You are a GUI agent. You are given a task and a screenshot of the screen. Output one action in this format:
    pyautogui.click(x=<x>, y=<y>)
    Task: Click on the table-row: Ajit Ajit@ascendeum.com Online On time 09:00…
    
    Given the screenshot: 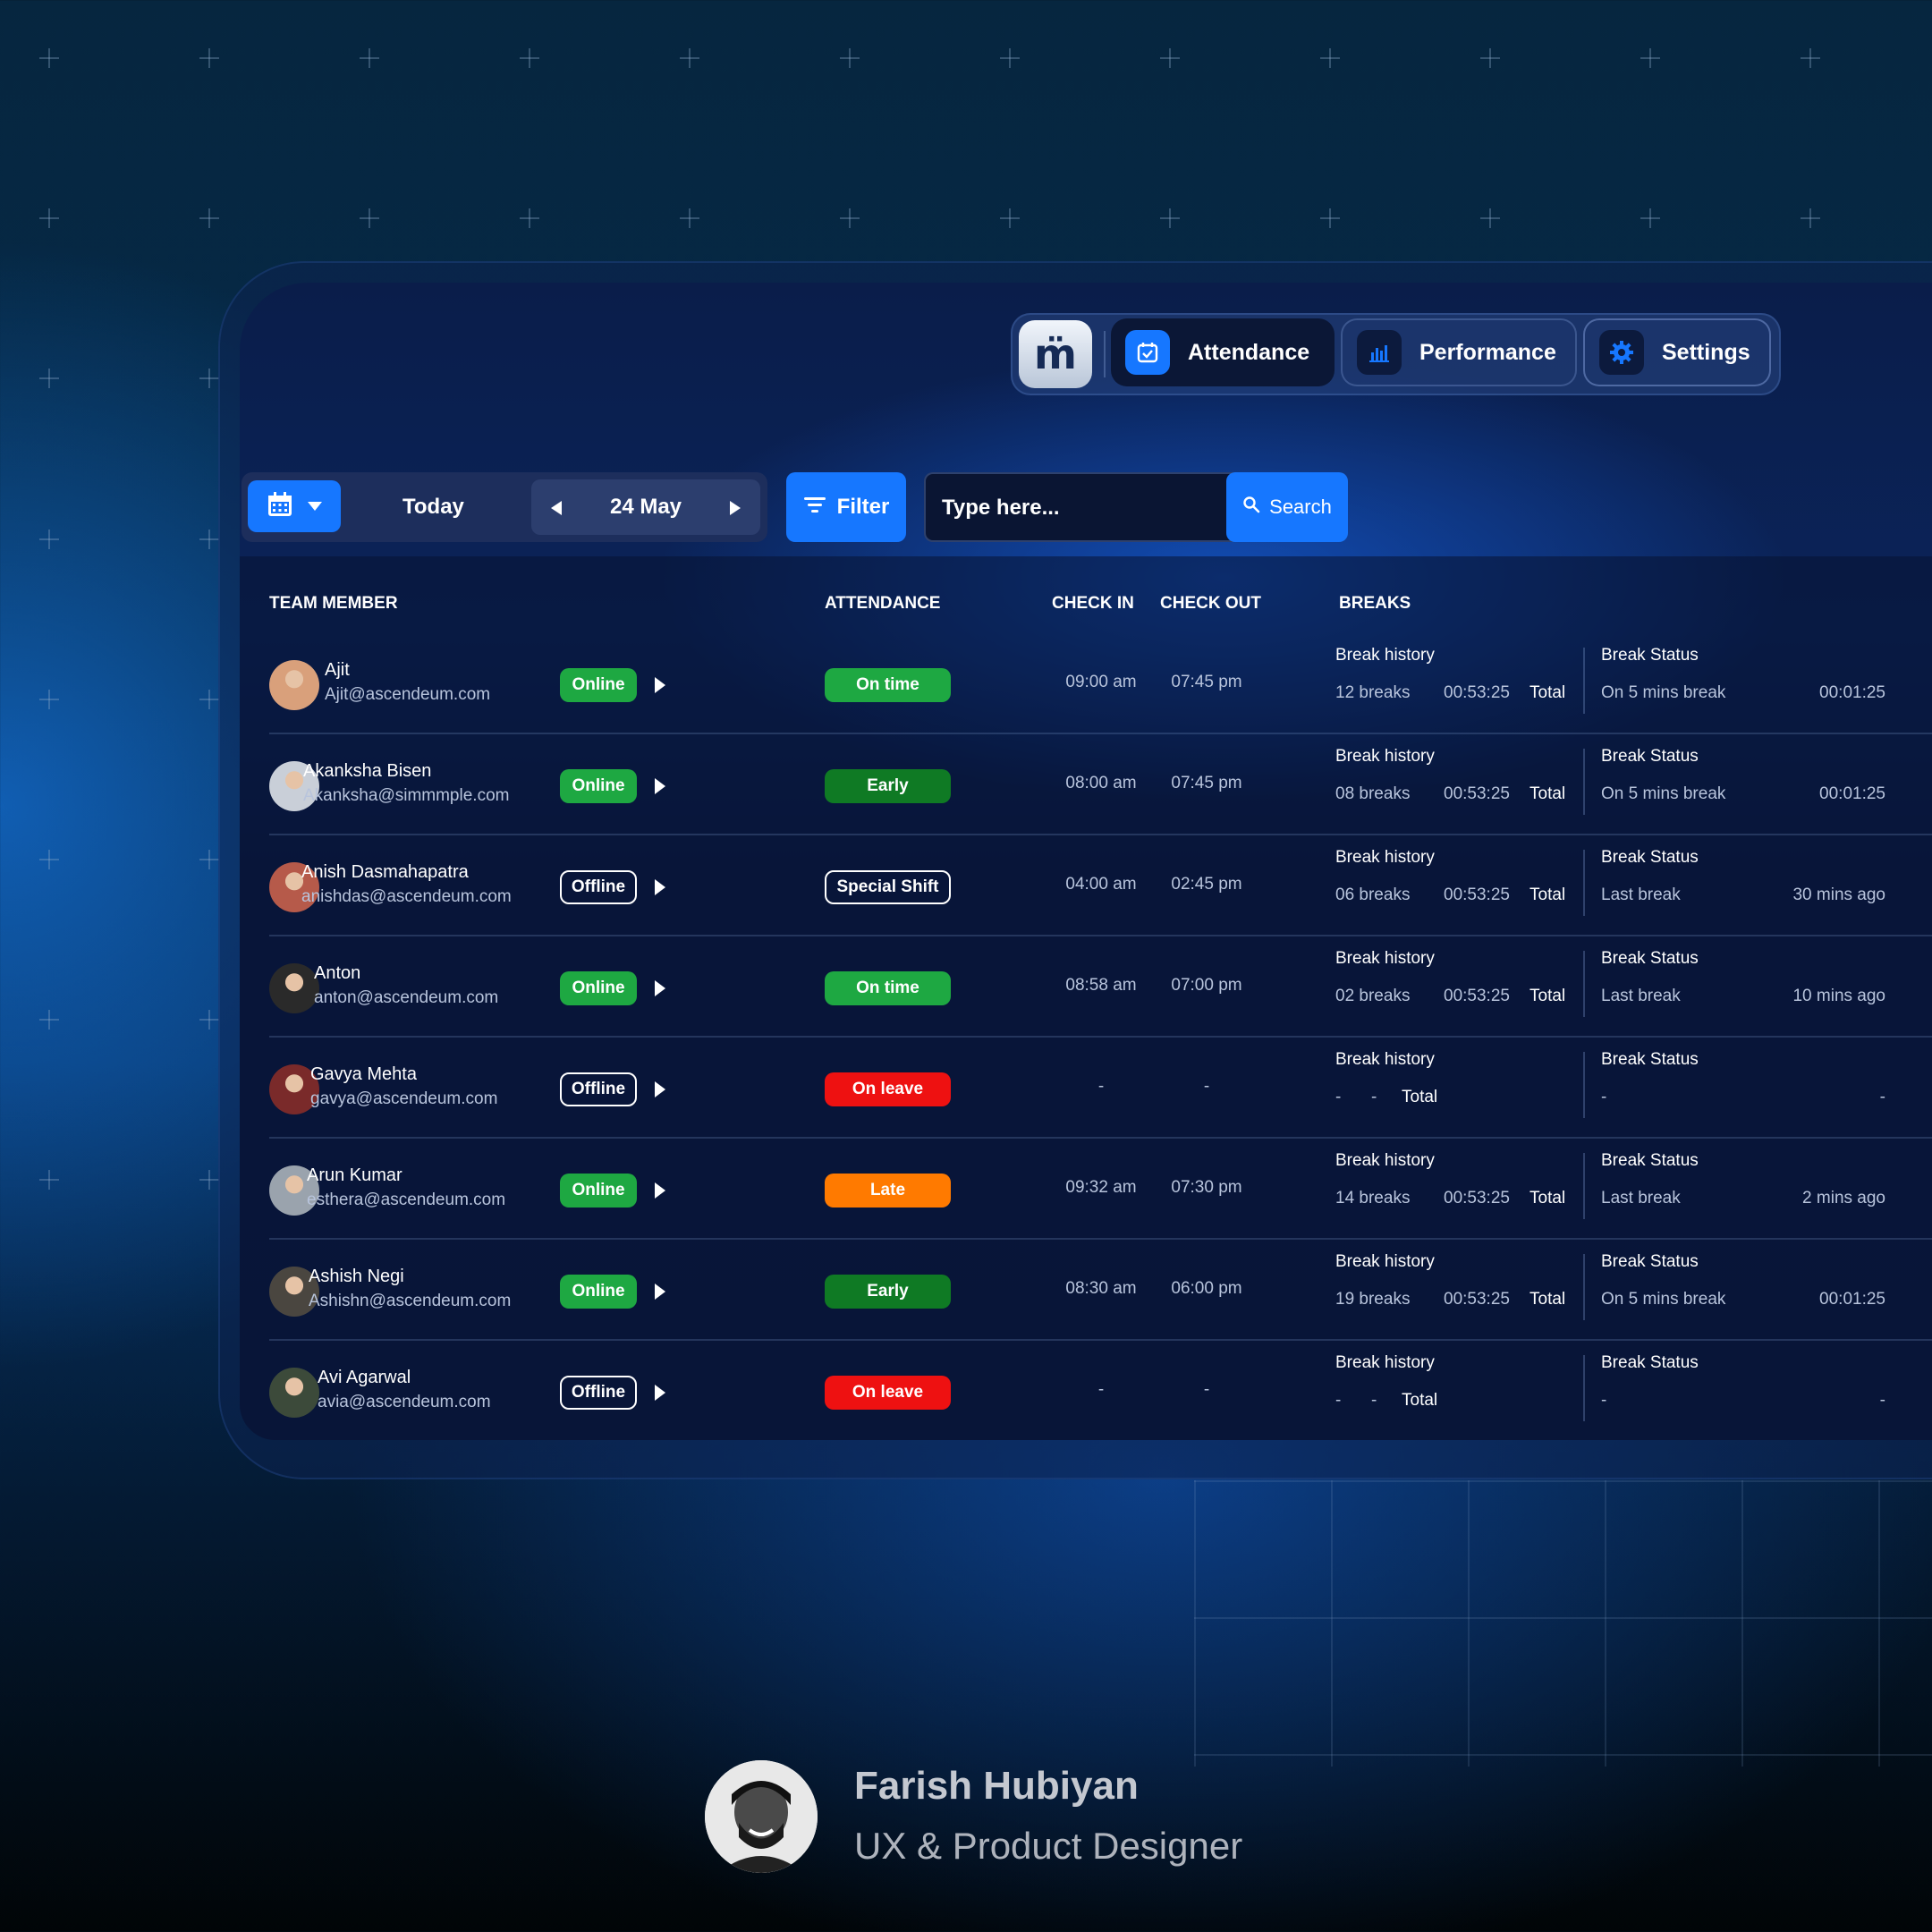 What is the action you would take?
    pyautogui.click(x=1086, y=683)
    